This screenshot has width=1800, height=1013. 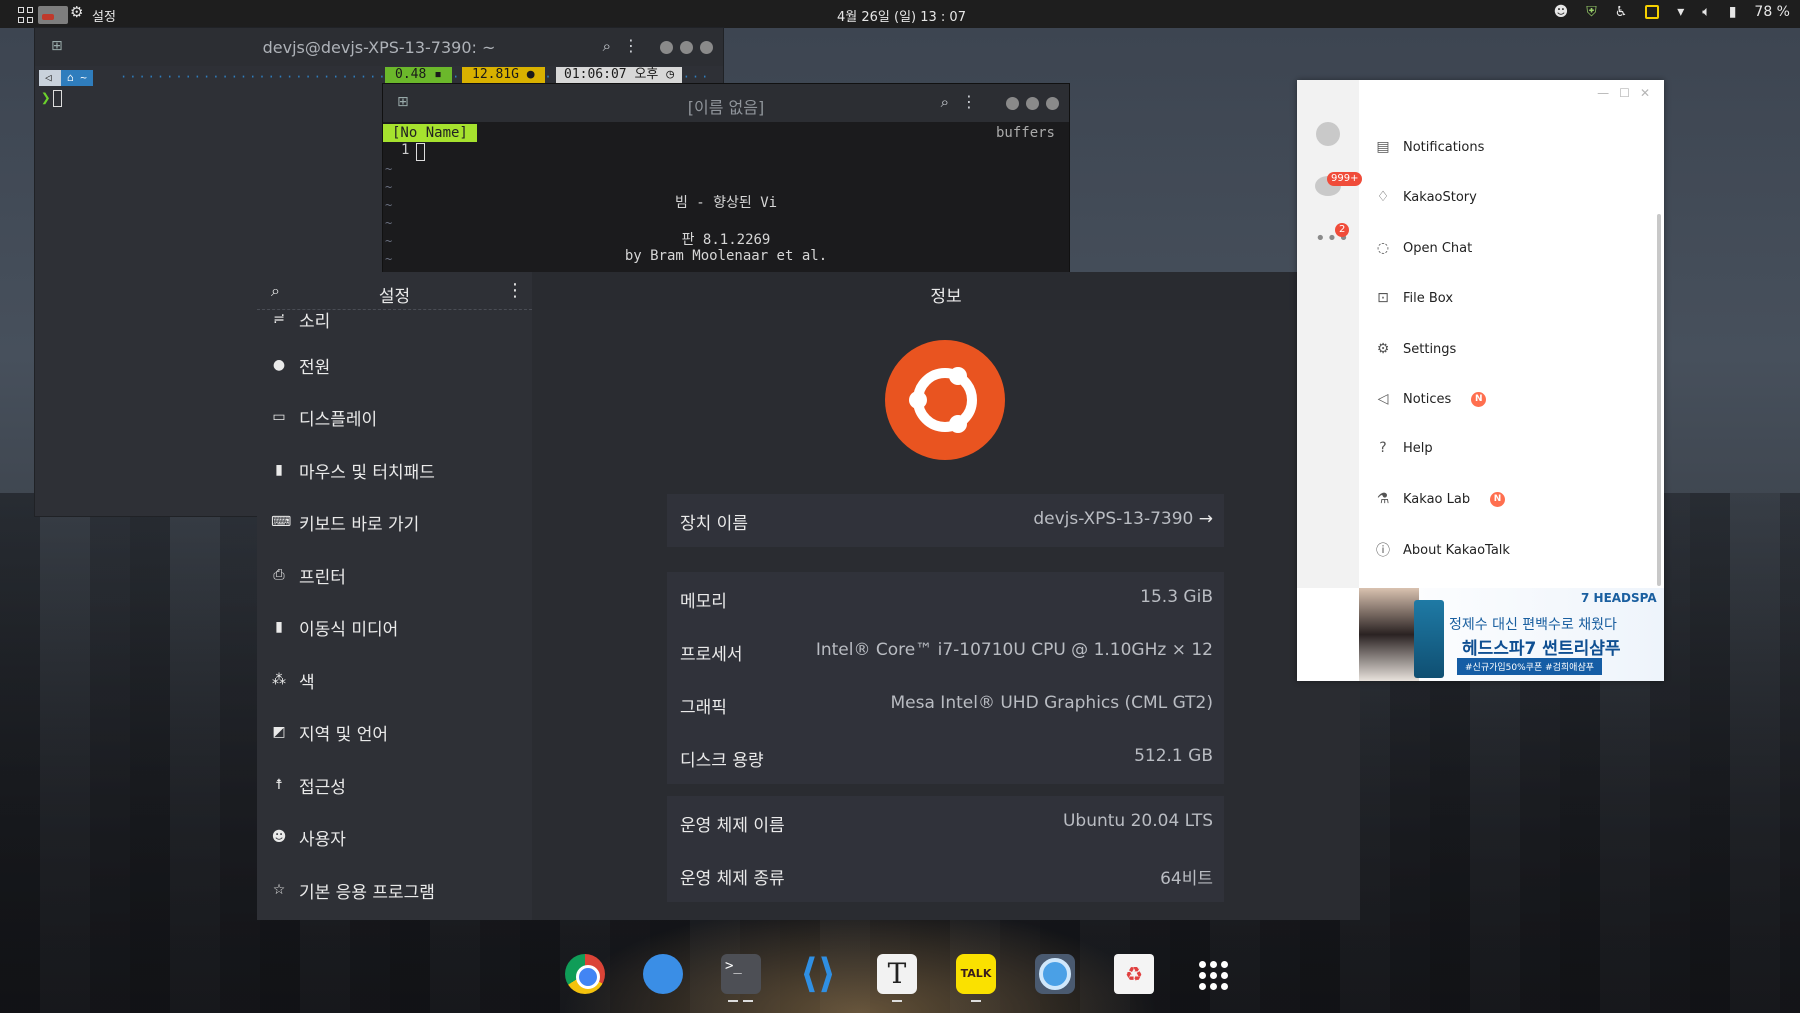 I want to click on battery-percent: 78 %, so click(x=1772, y=12).